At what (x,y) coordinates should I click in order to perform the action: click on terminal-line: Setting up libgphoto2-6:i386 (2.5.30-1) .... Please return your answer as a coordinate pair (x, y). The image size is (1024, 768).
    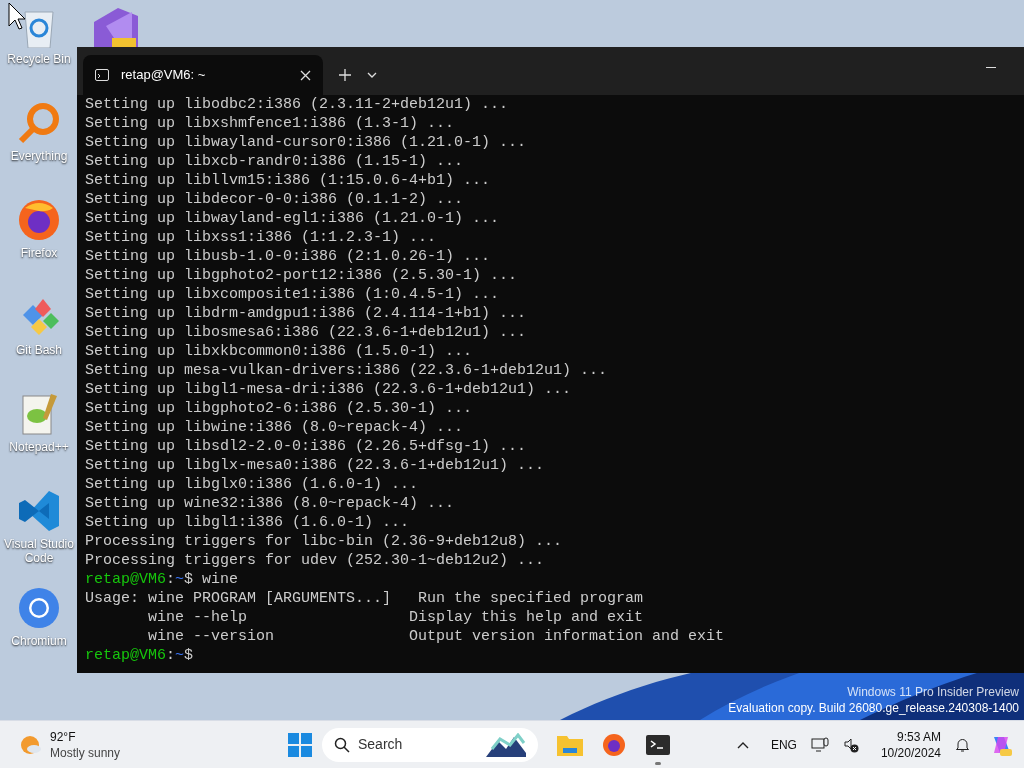
    Looking at the image, I should click on (279, 408).